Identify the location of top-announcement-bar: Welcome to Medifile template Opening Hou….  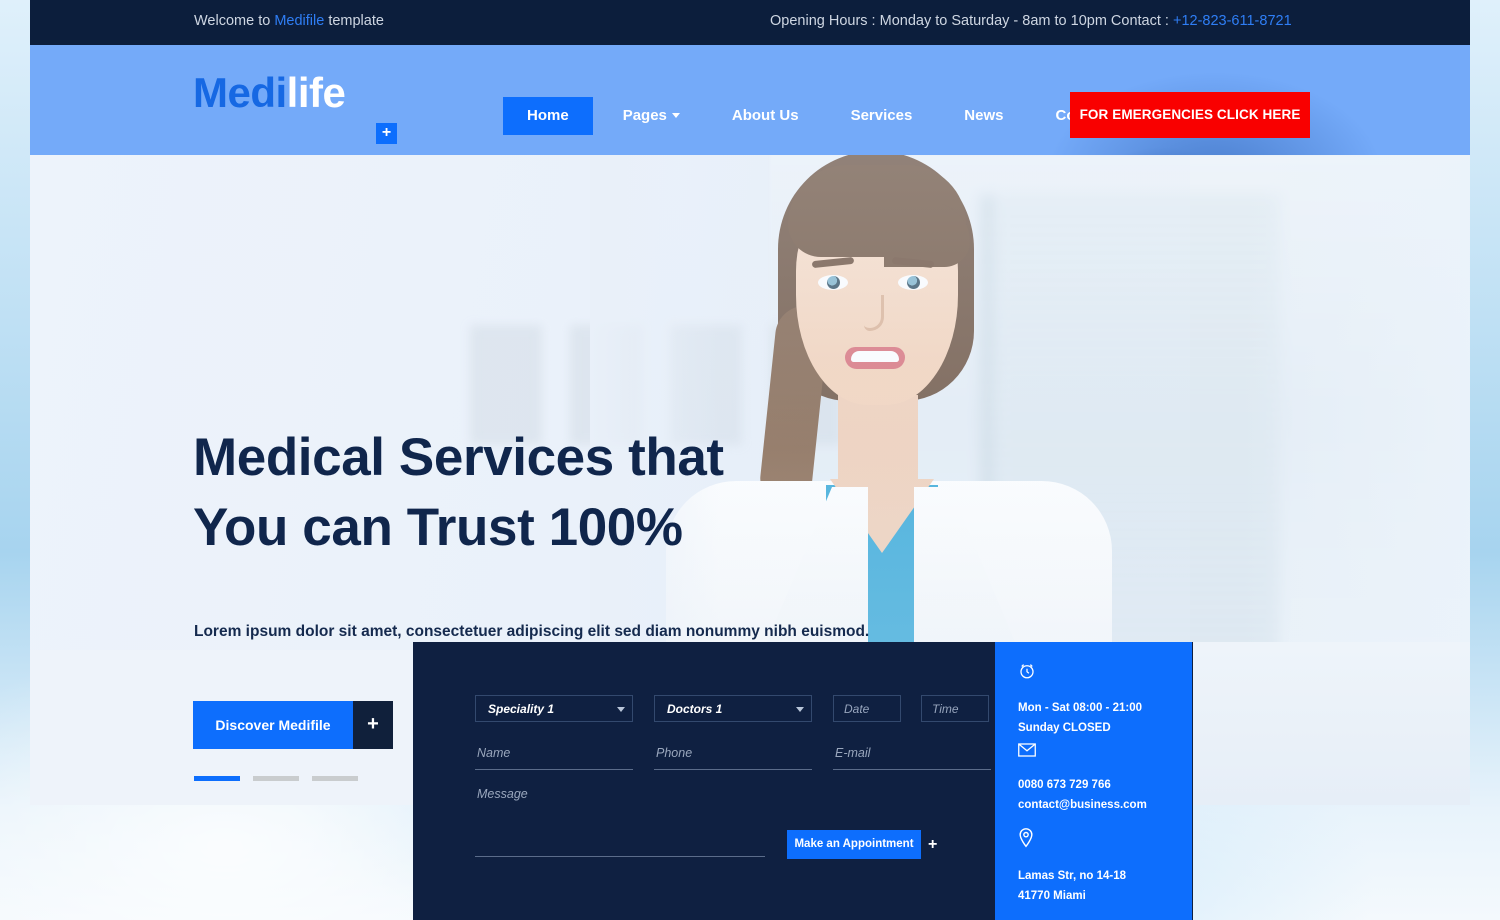
(750, 22).